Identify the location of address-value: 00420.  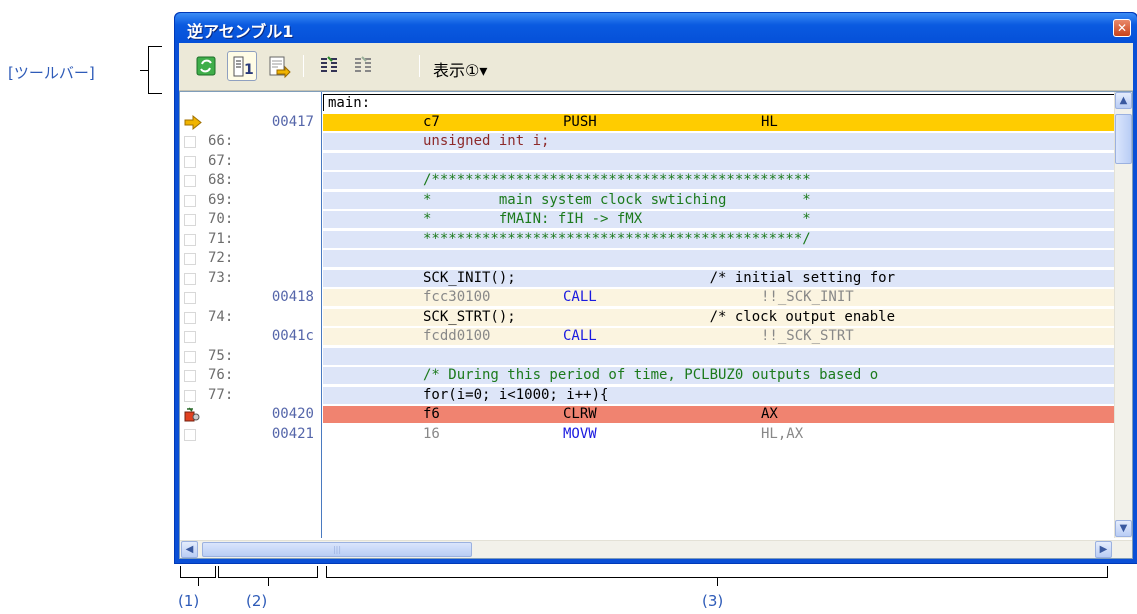
(292, 414).